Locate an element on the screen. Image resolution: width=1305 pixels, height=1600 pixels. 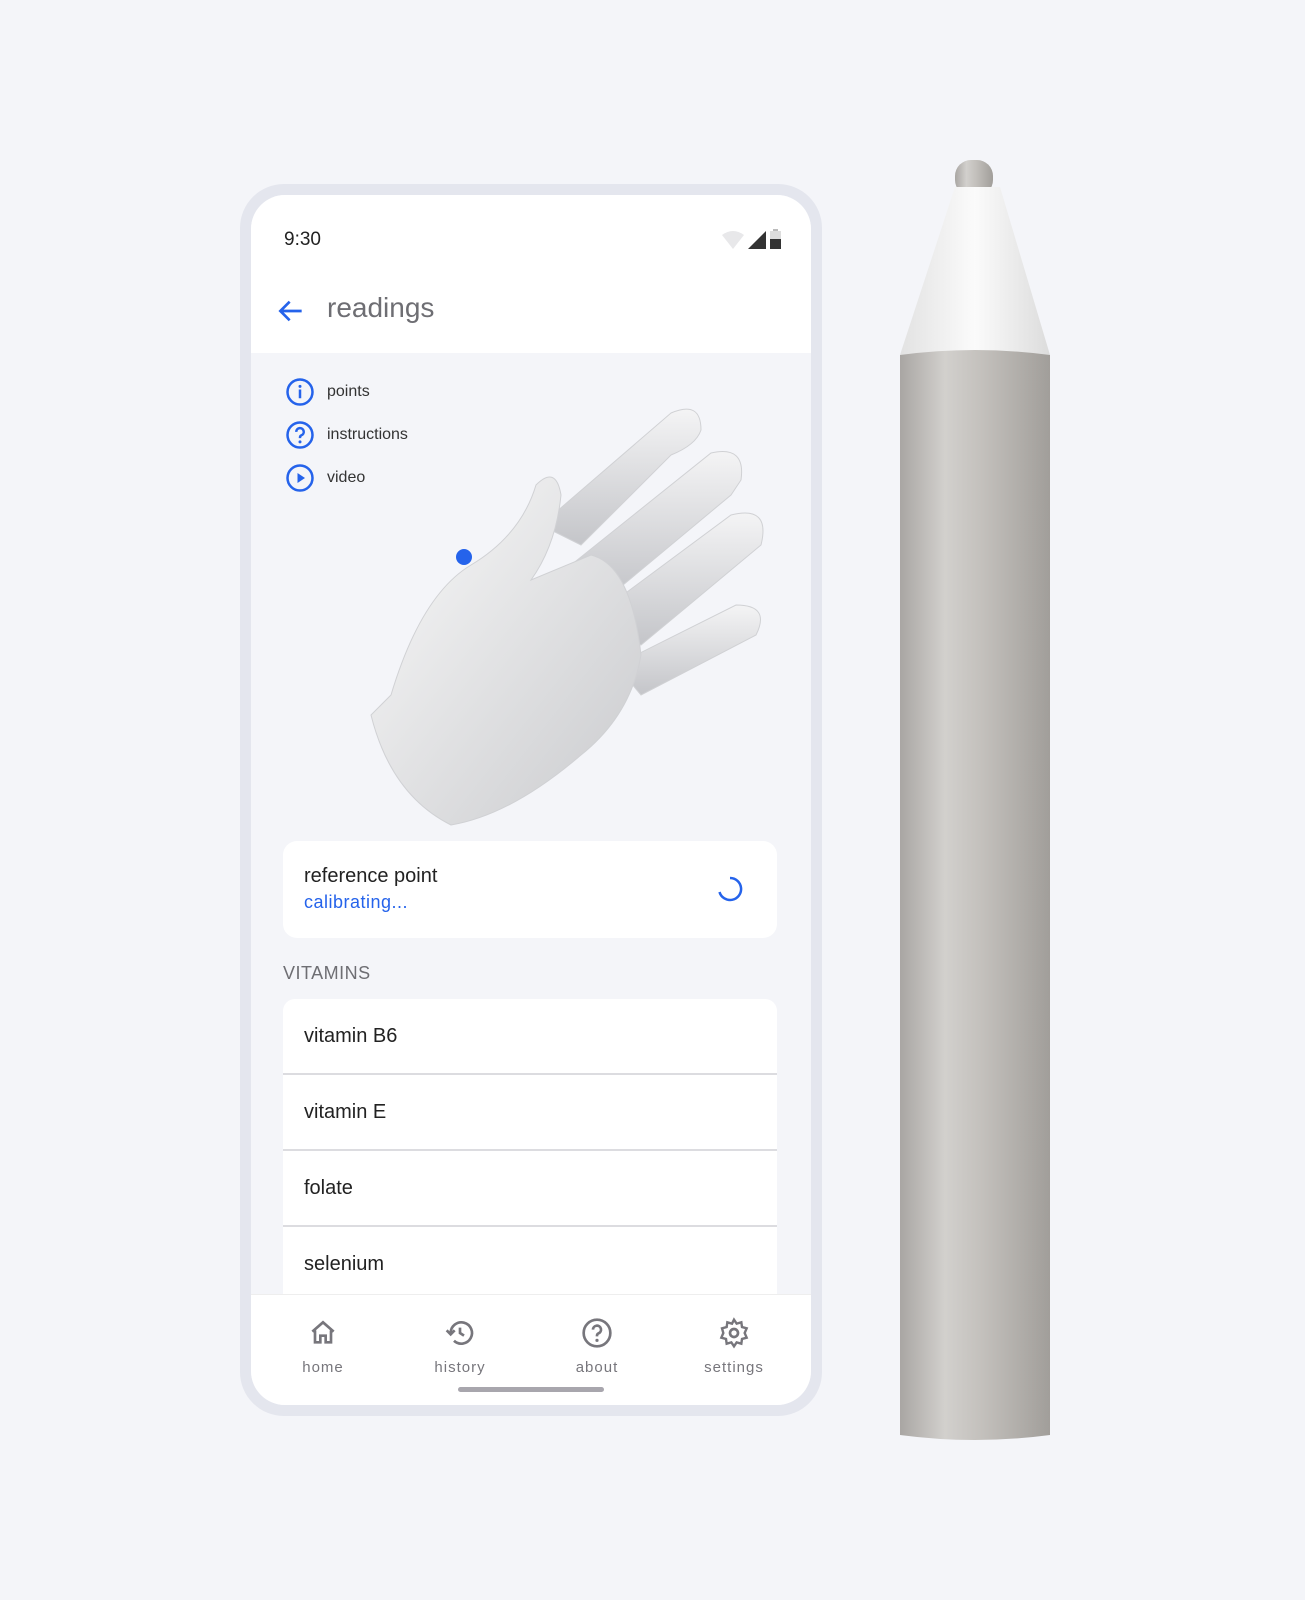
gear-icon is located at coordinates (734, 1333).